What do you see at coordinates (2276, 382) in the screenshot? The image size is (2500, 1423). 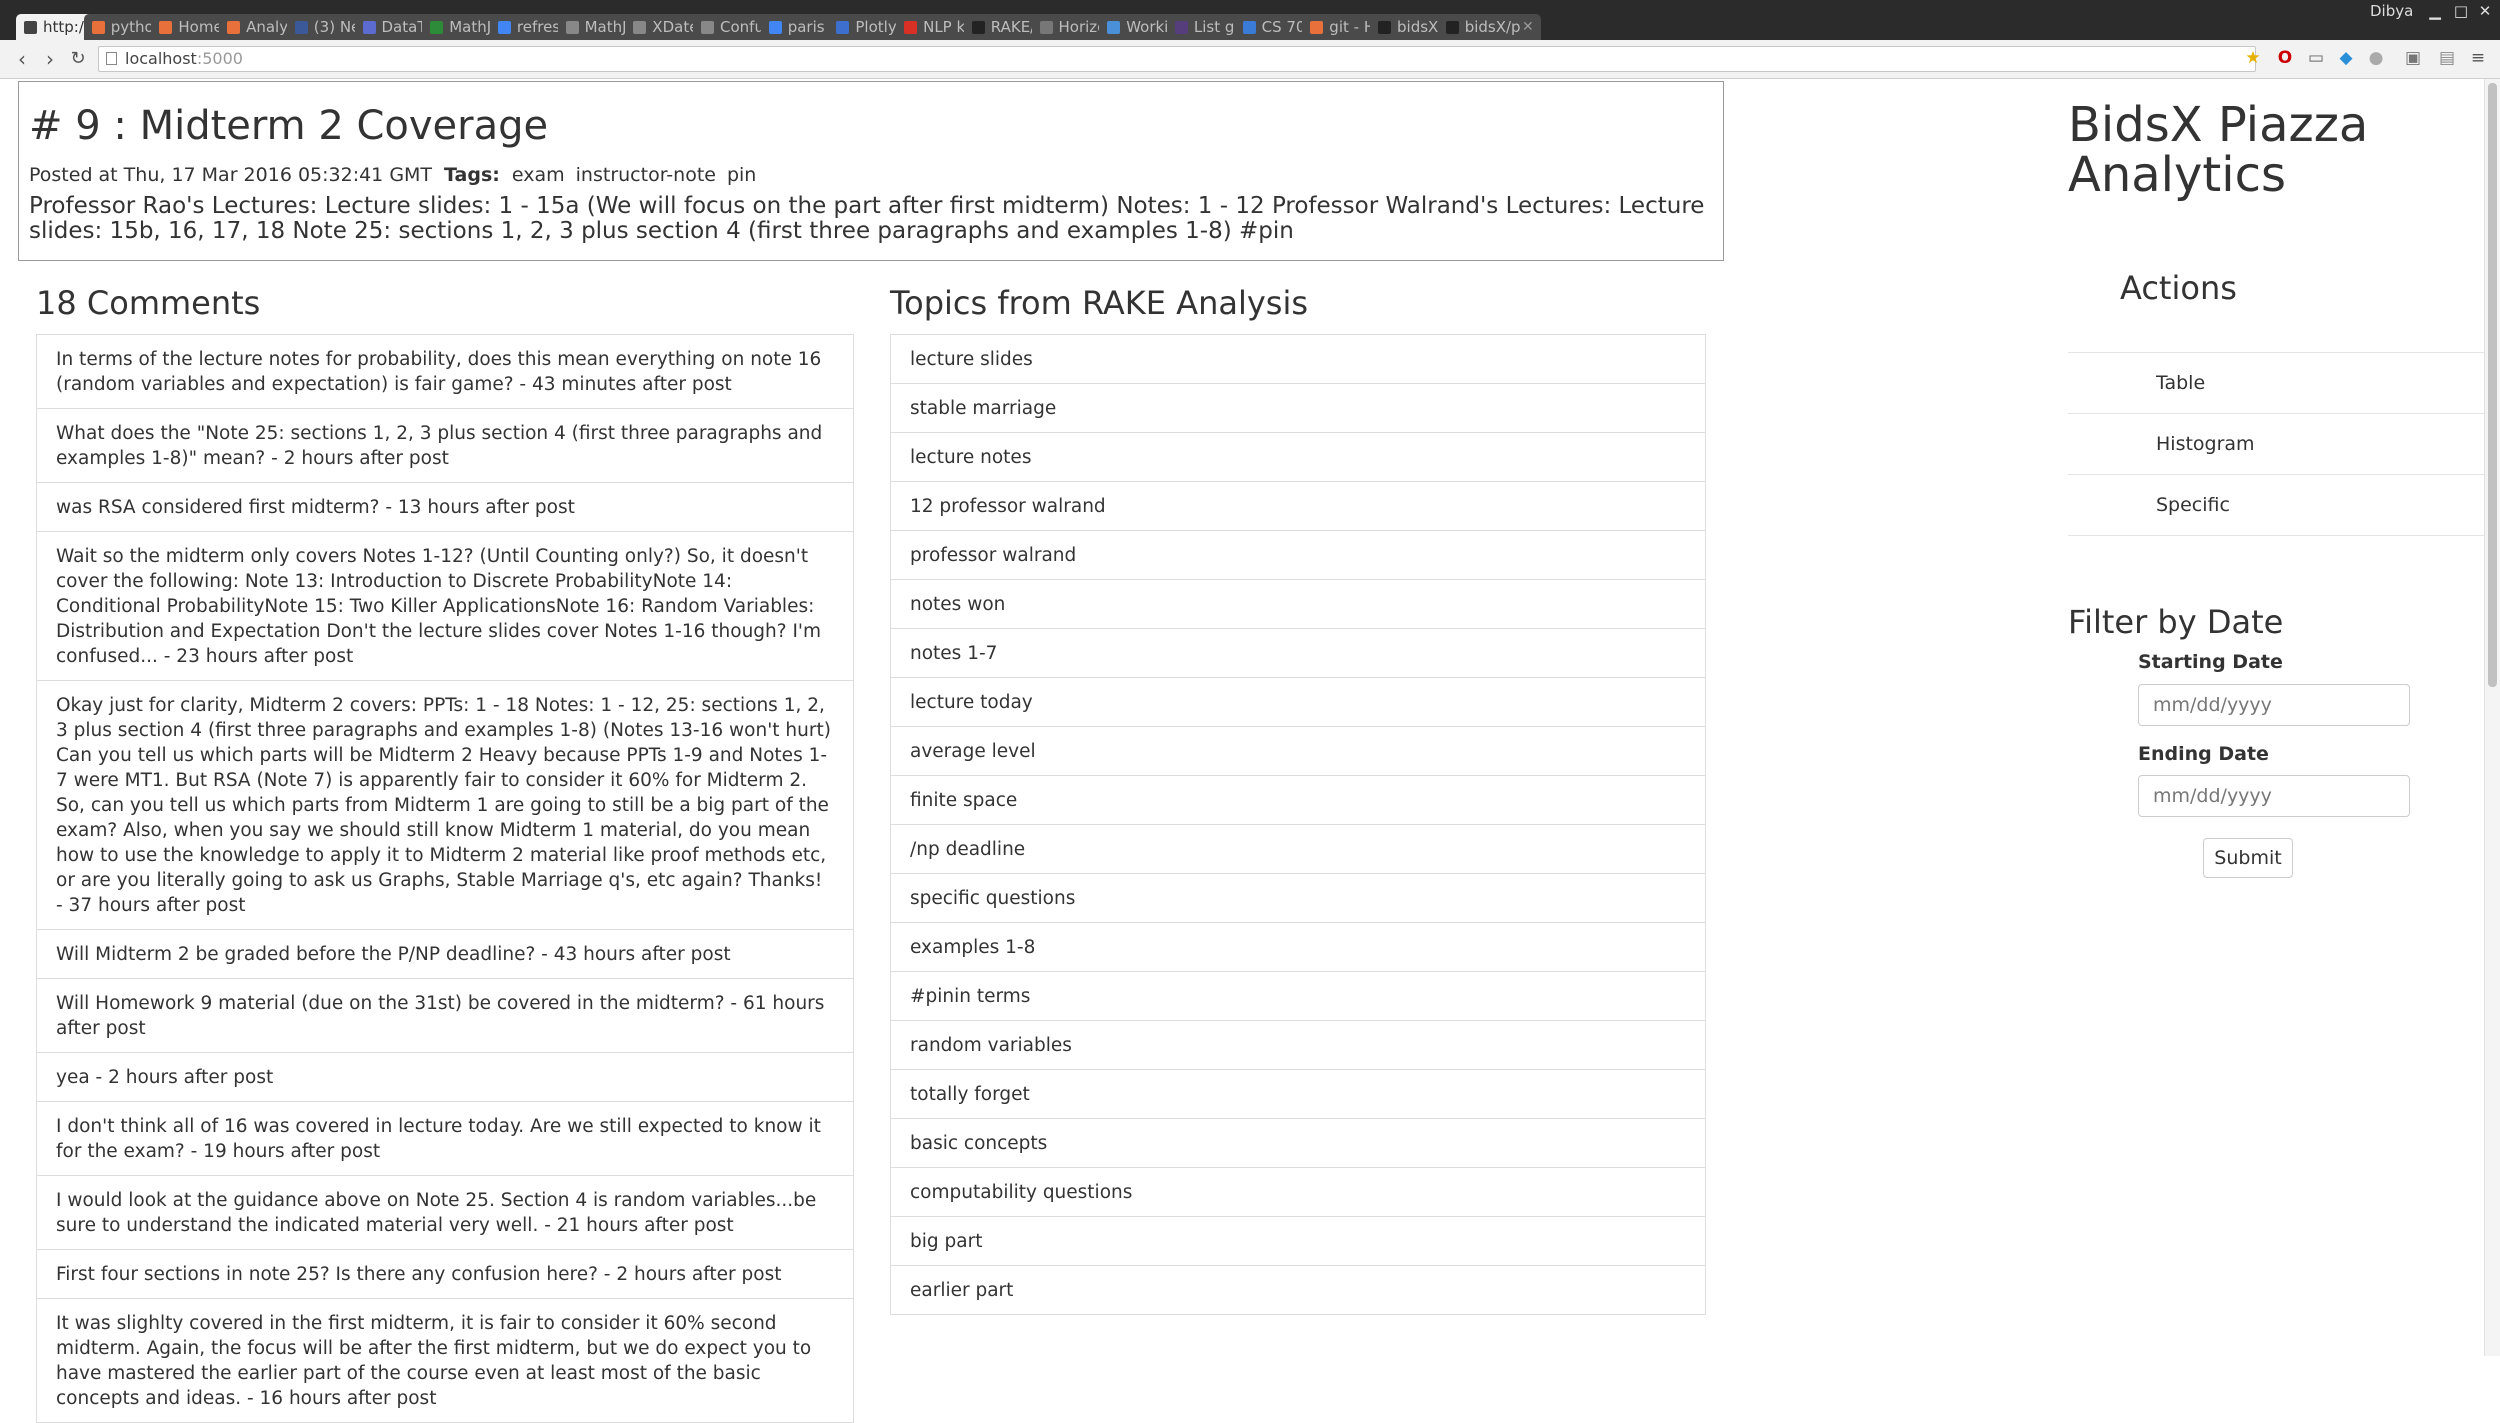 I see `action-table-link: Table` at bounding box center [2276, 382].